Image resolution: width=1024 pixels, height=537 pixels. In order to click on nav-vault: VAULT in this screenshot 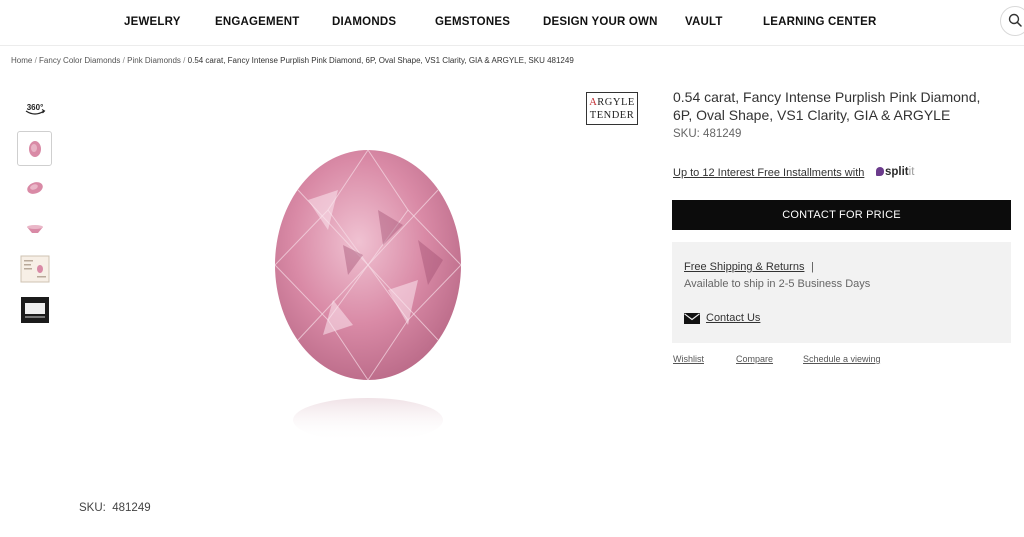, I will do `click(704, 22)`.